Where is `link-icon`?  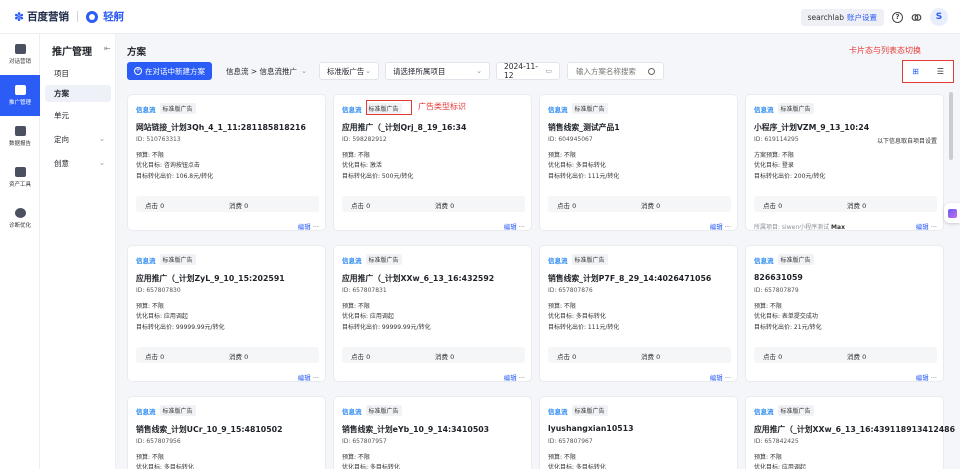 link-icon is located at coordinates (916, 17).